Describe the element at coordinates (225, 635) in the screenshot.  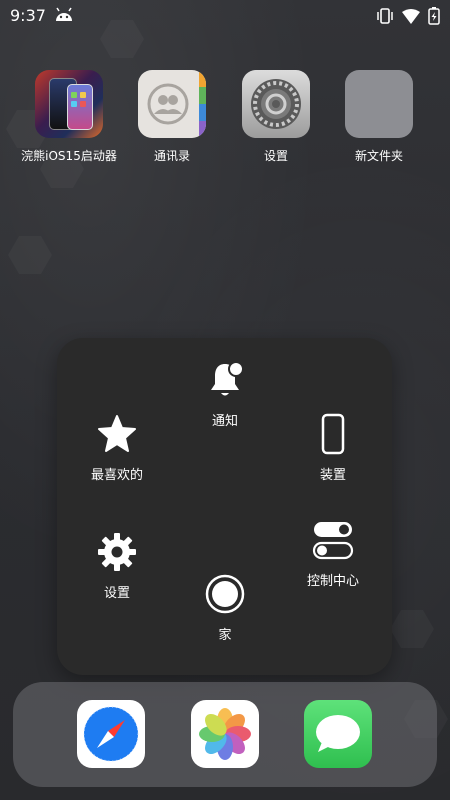
I see `menu-label: 家` at that location.